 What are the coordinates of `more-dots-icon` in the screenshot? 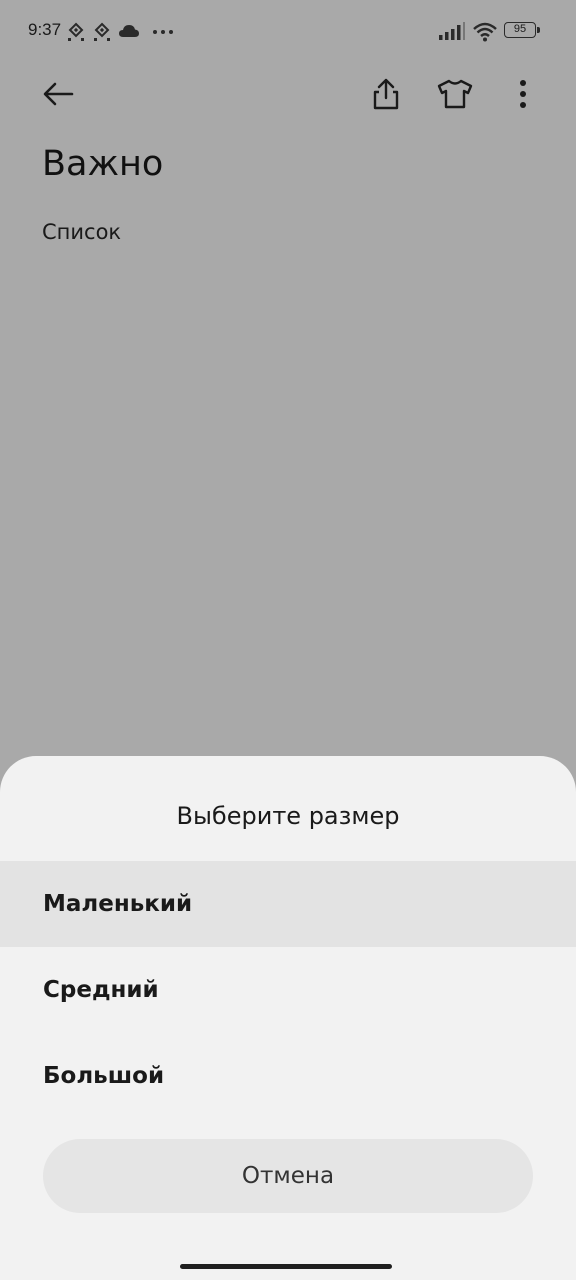 It's located at (163, 32).